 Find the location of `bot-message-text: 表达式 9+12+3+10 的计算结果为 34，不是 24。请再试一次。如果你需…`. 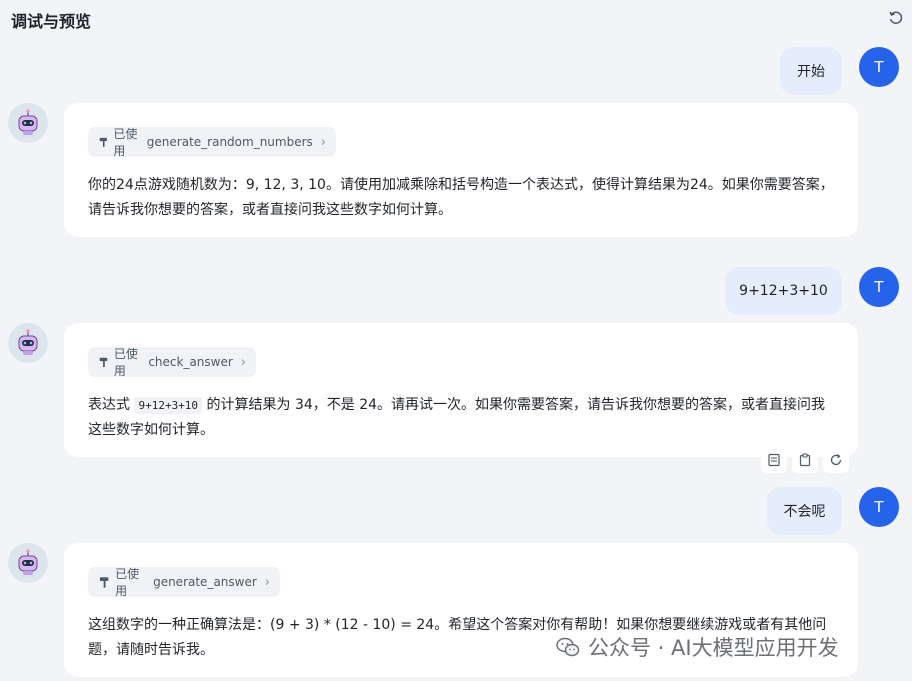

bot-message-text: 表达式 9+12+3+10 的计算结果为 34，不是 24。请再试一次。如果你需… is located at coordinates (461, 418).